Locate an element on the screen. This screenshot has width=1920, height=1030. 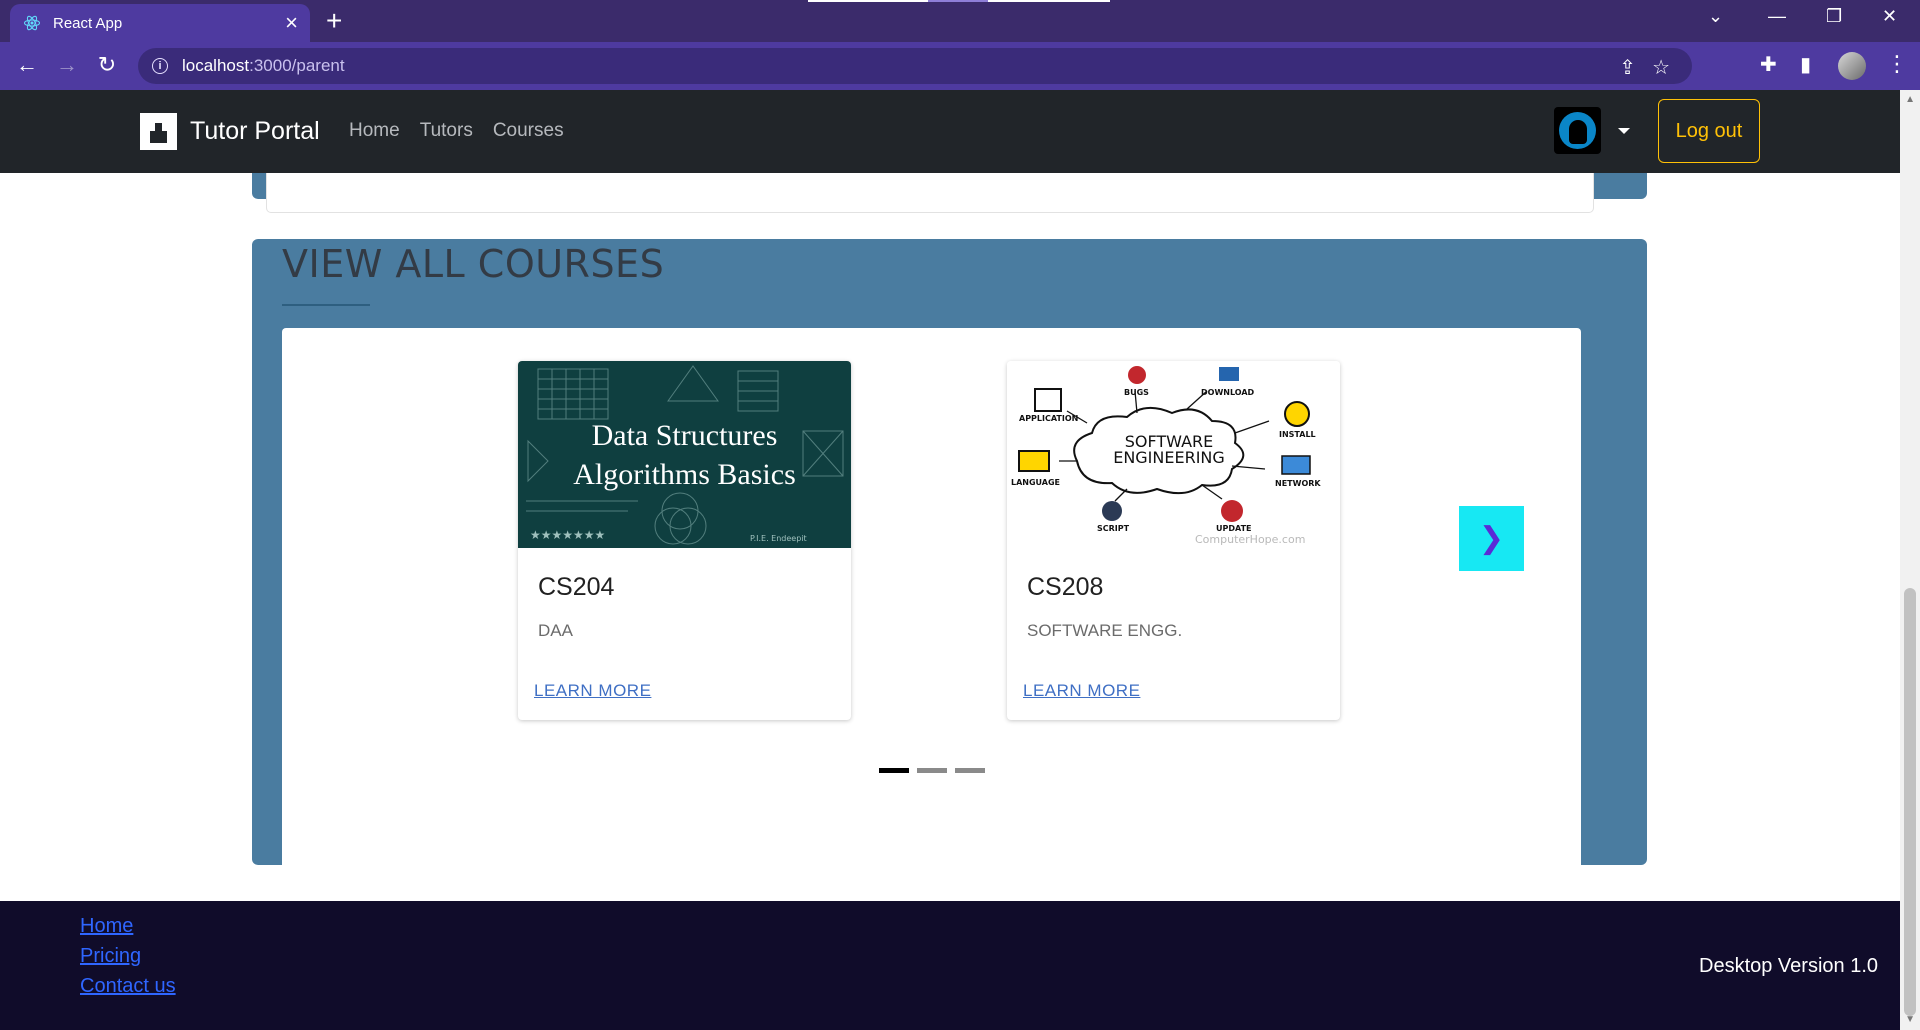
browser-toolbar: ← → ↻ i localhost:3000/parent ⇪ ☆ is located at coordinates (960, 66).